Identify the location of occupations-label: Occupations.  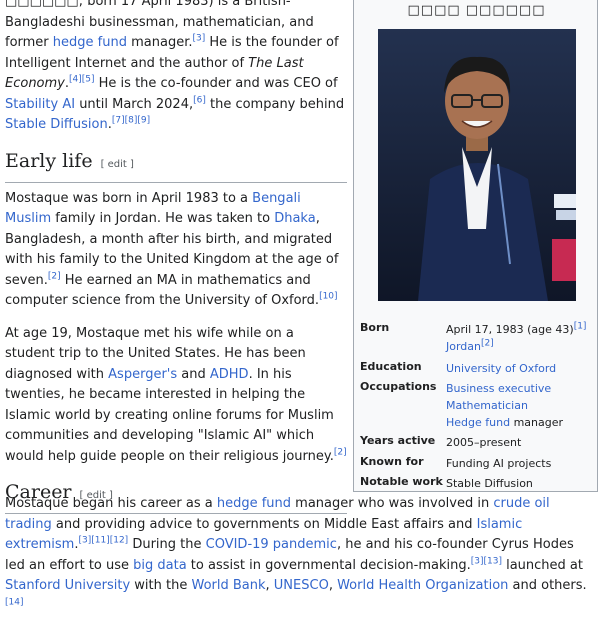
(398, 386).